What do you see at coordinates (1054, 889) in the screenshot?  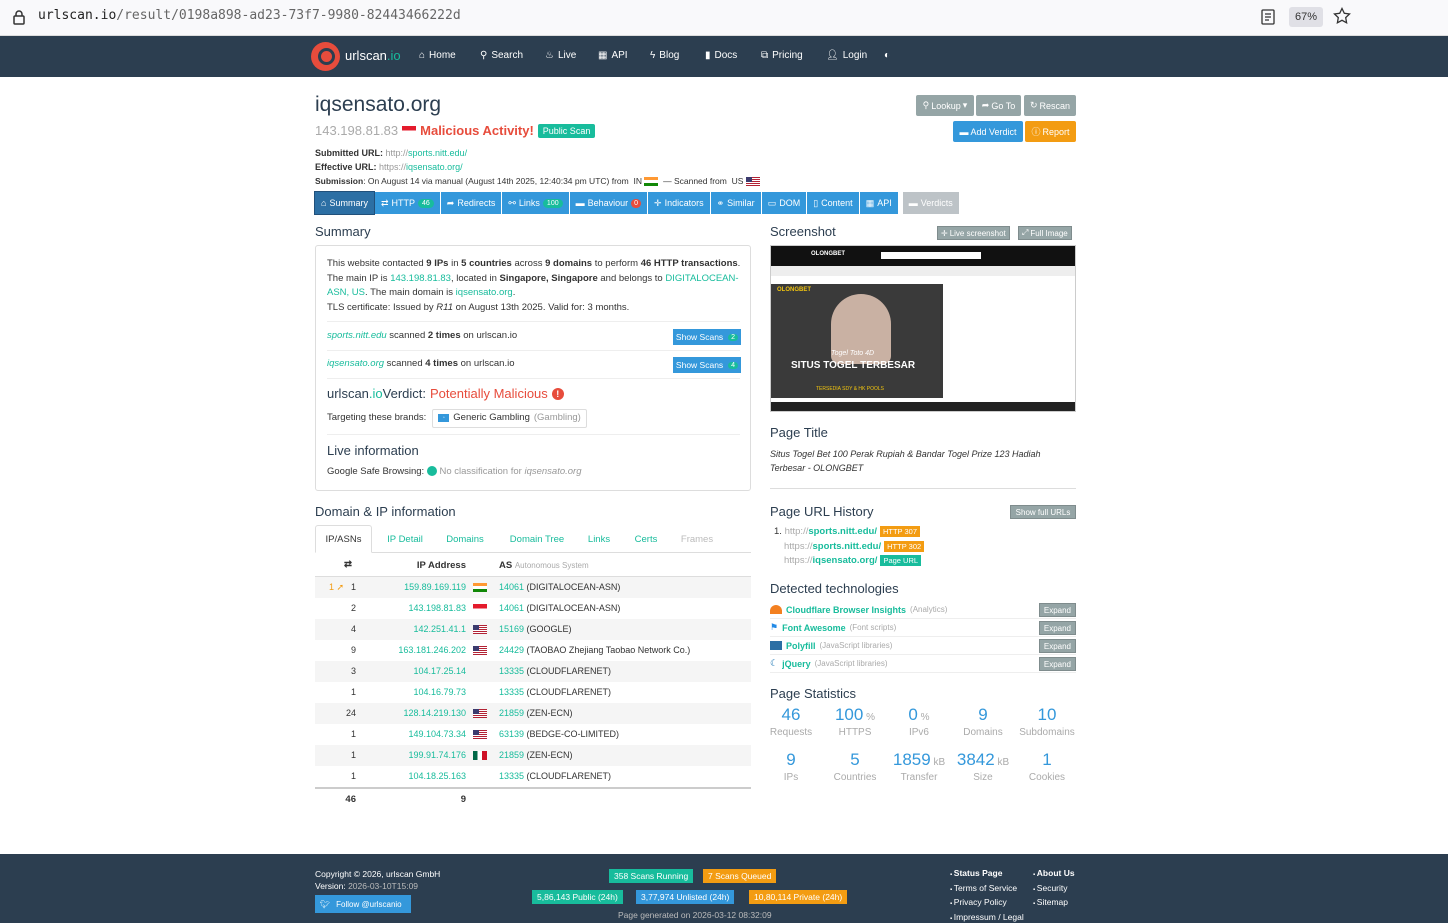 I see `security-link: Security` at bounding box center [1054, 889].